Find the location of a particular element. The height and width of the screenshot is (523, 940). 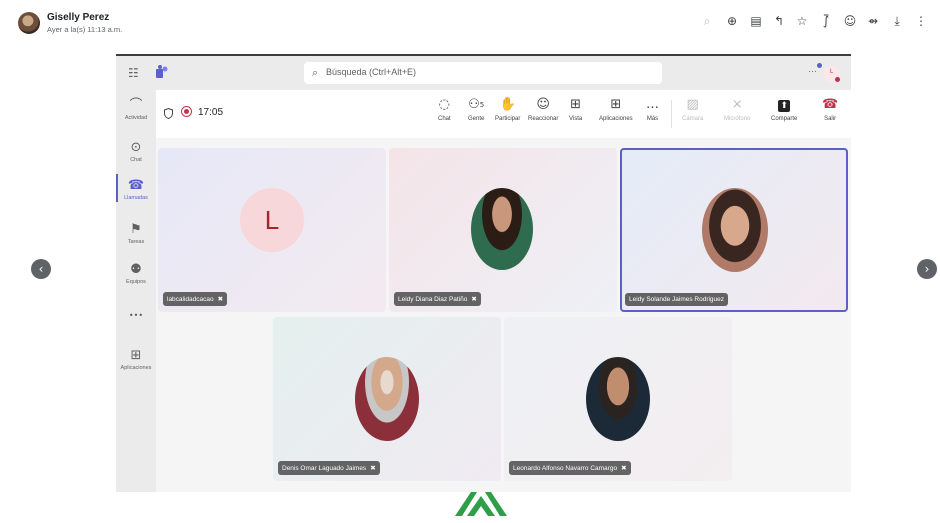

tool-chat: ◌ Chat is located at coordinates (444, 109).